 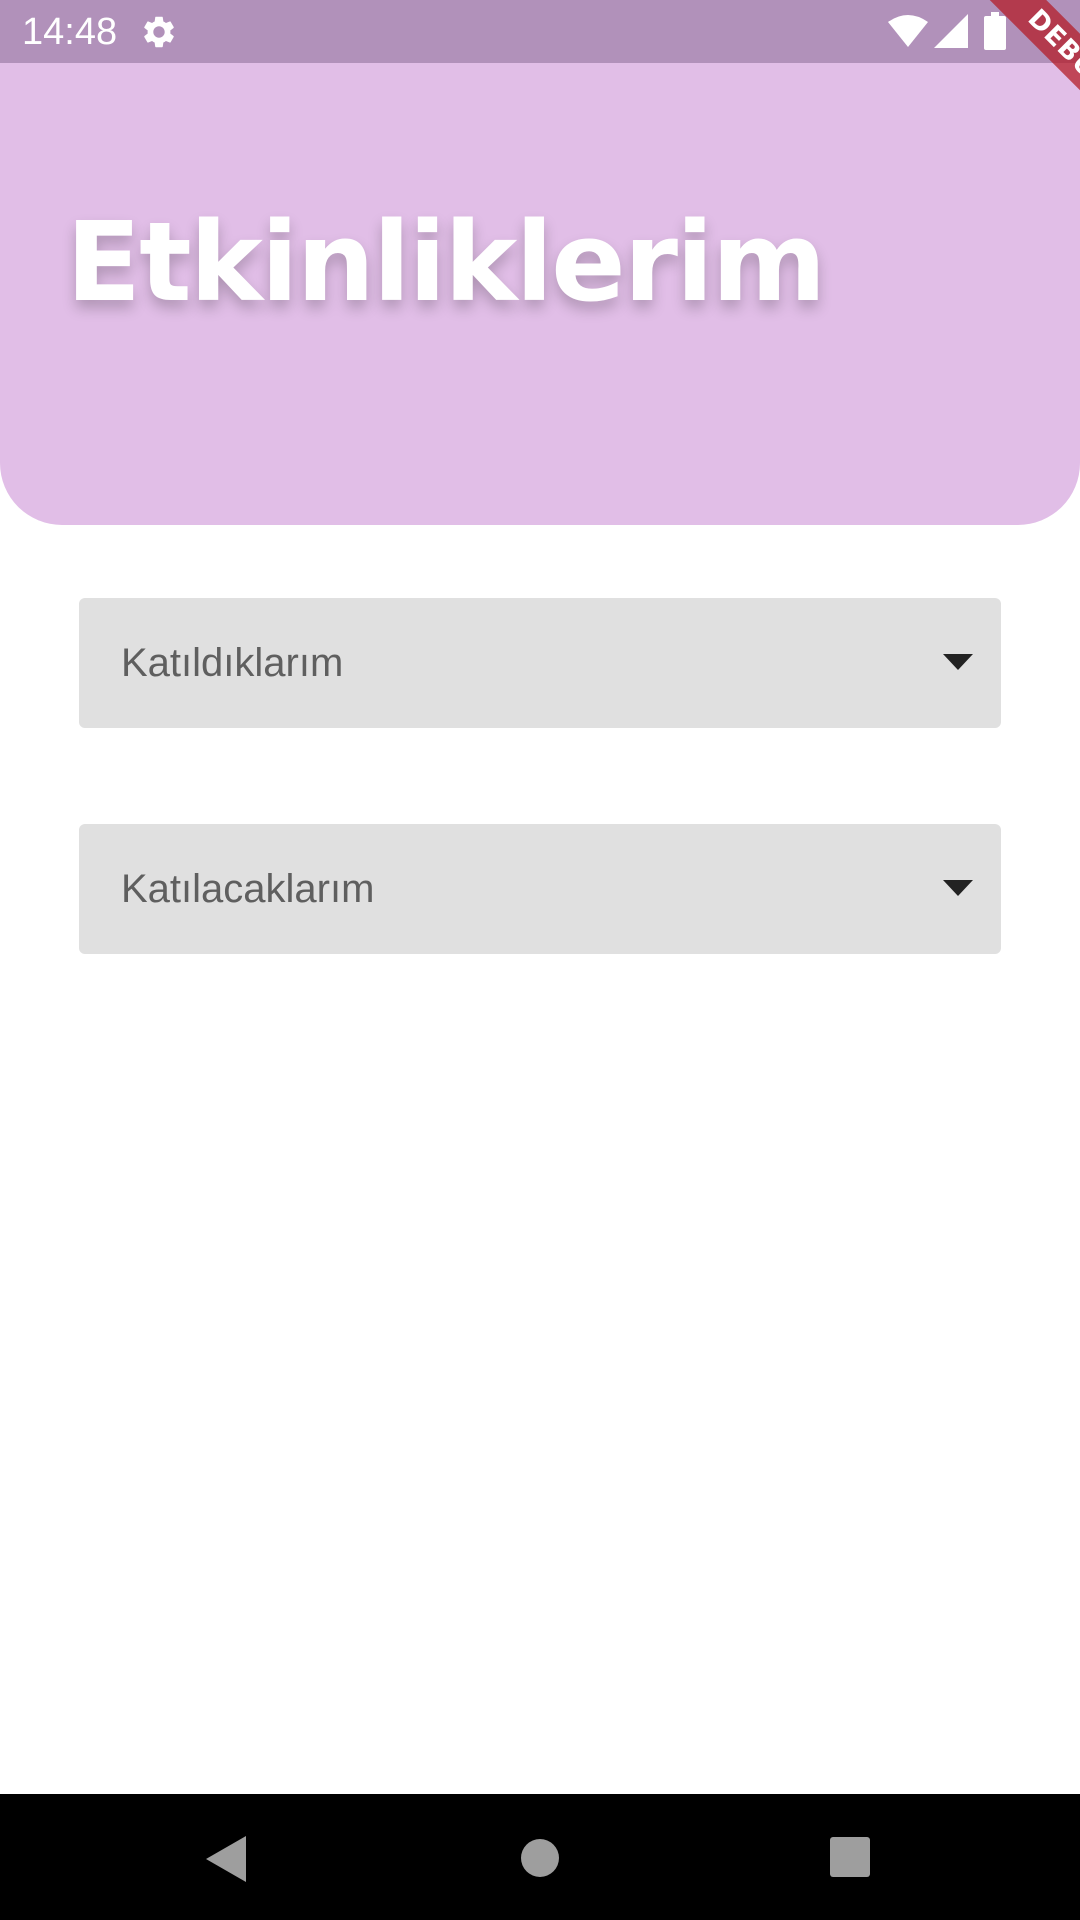 I want to click on recents-icon, so click(x=850, y=1857).